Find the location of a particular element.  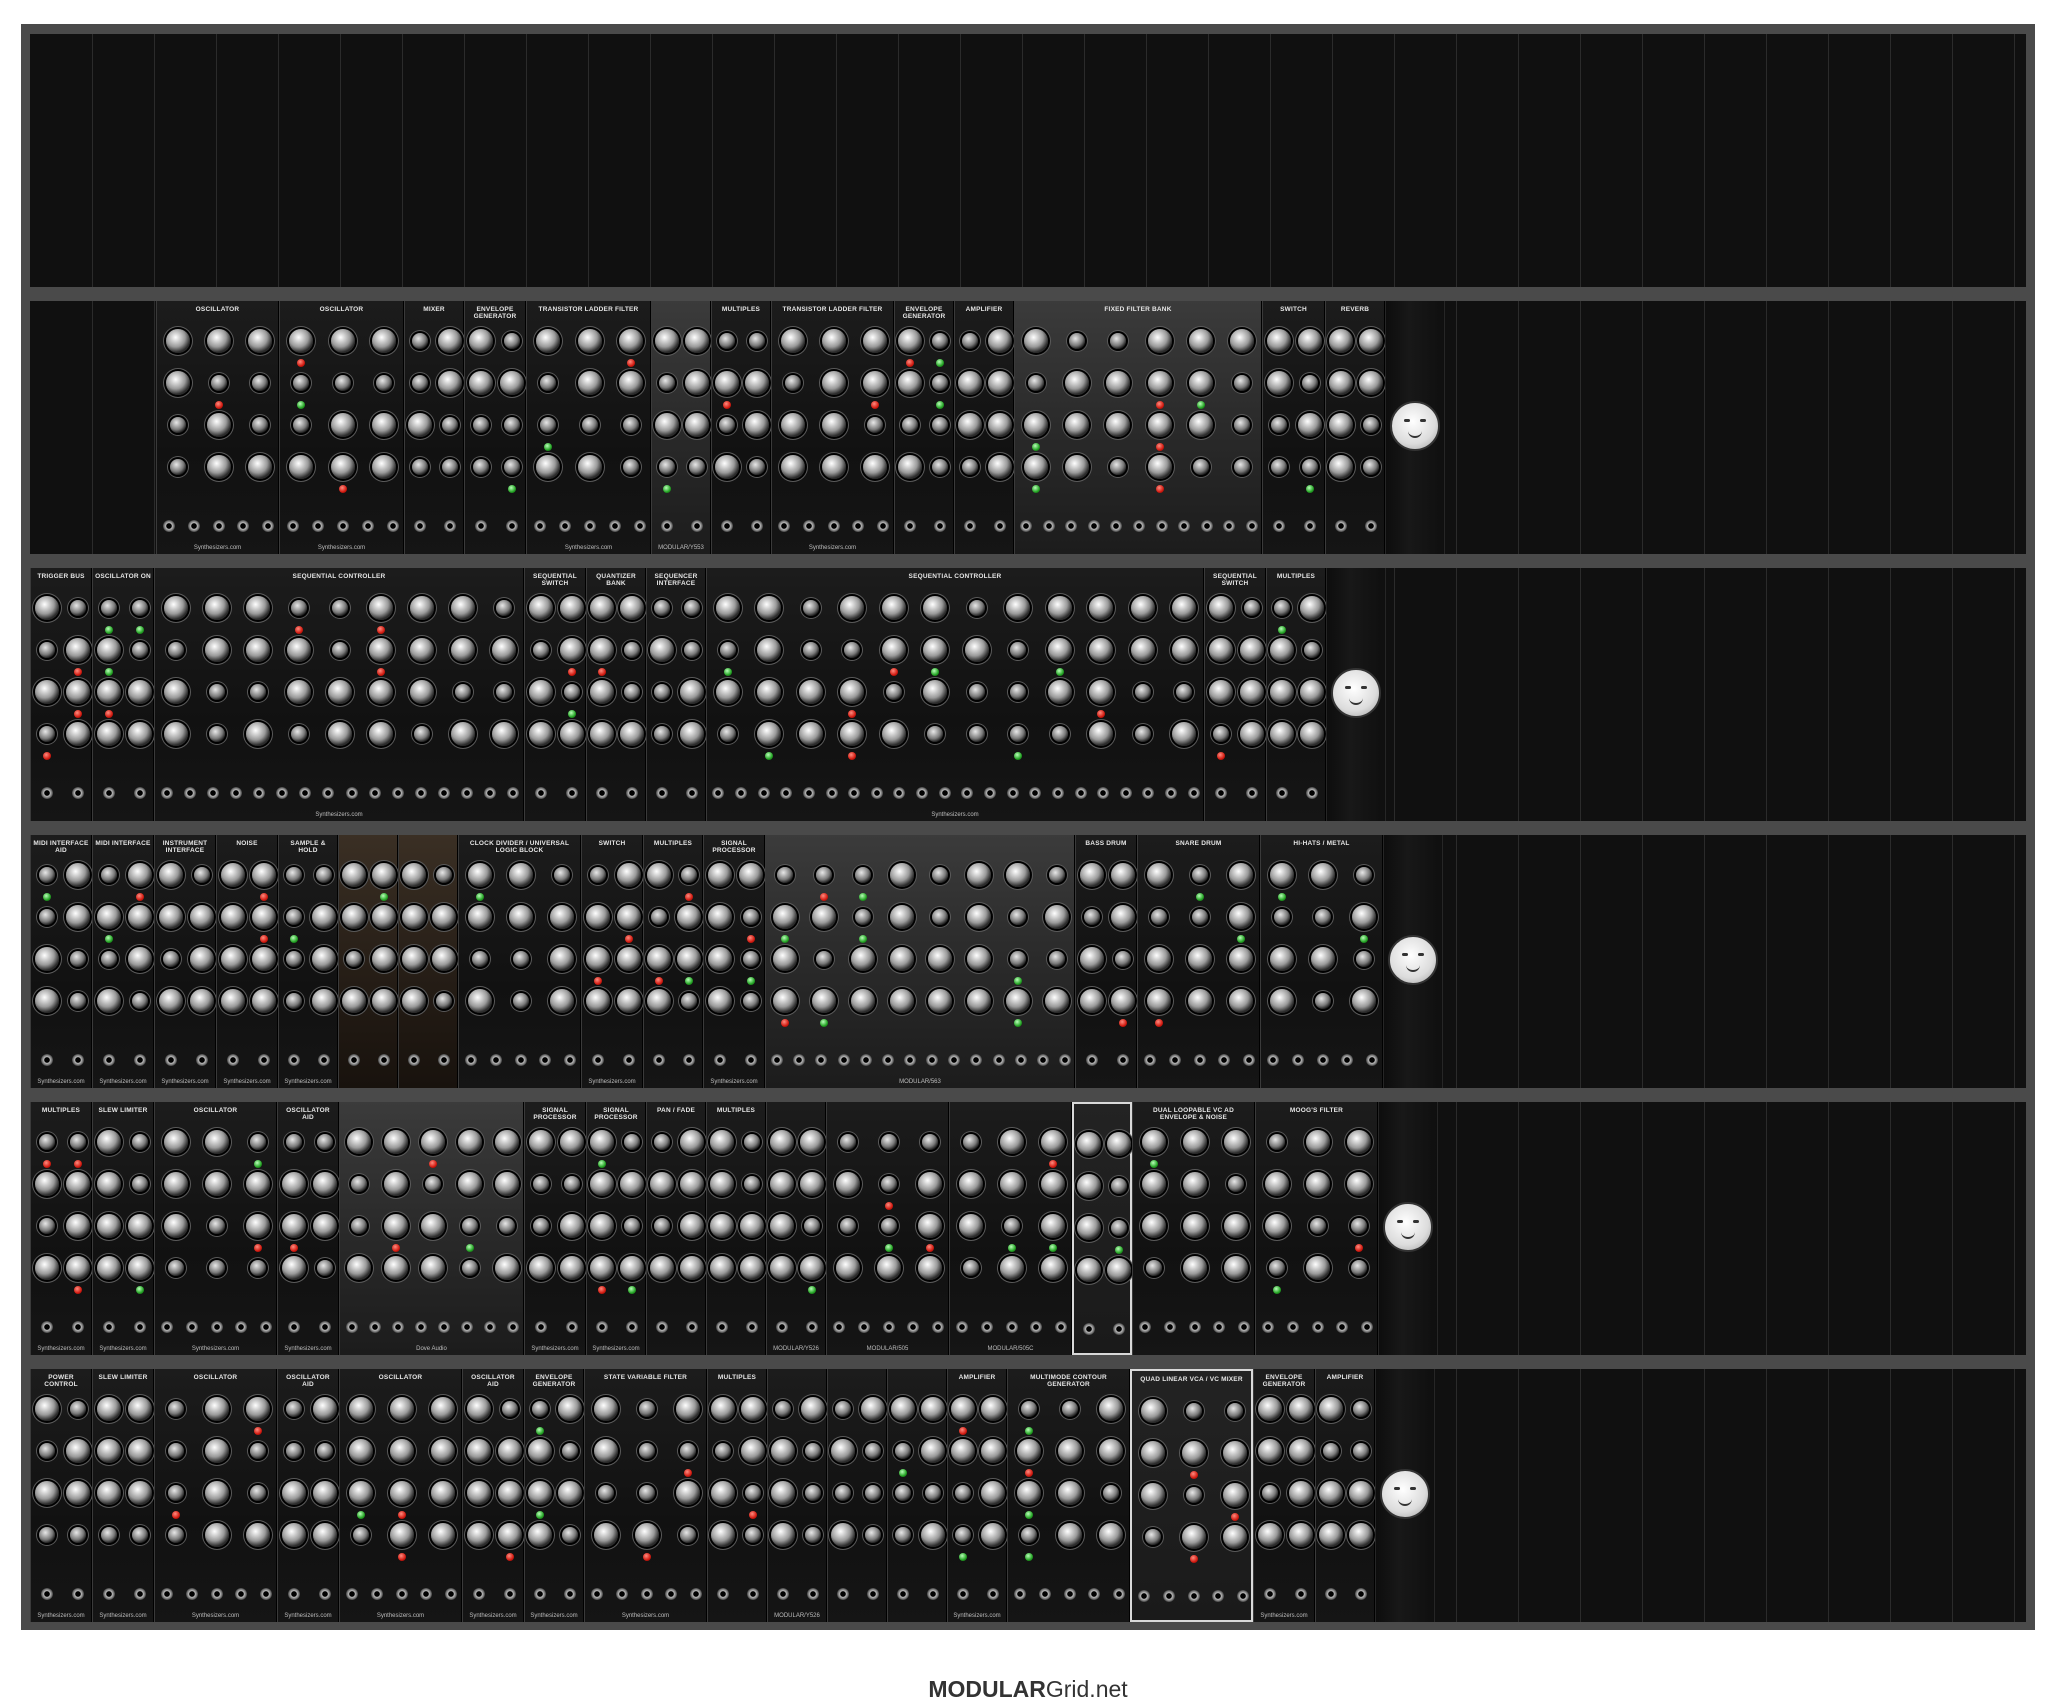

module-panel is located at coordinates (857, 1495).